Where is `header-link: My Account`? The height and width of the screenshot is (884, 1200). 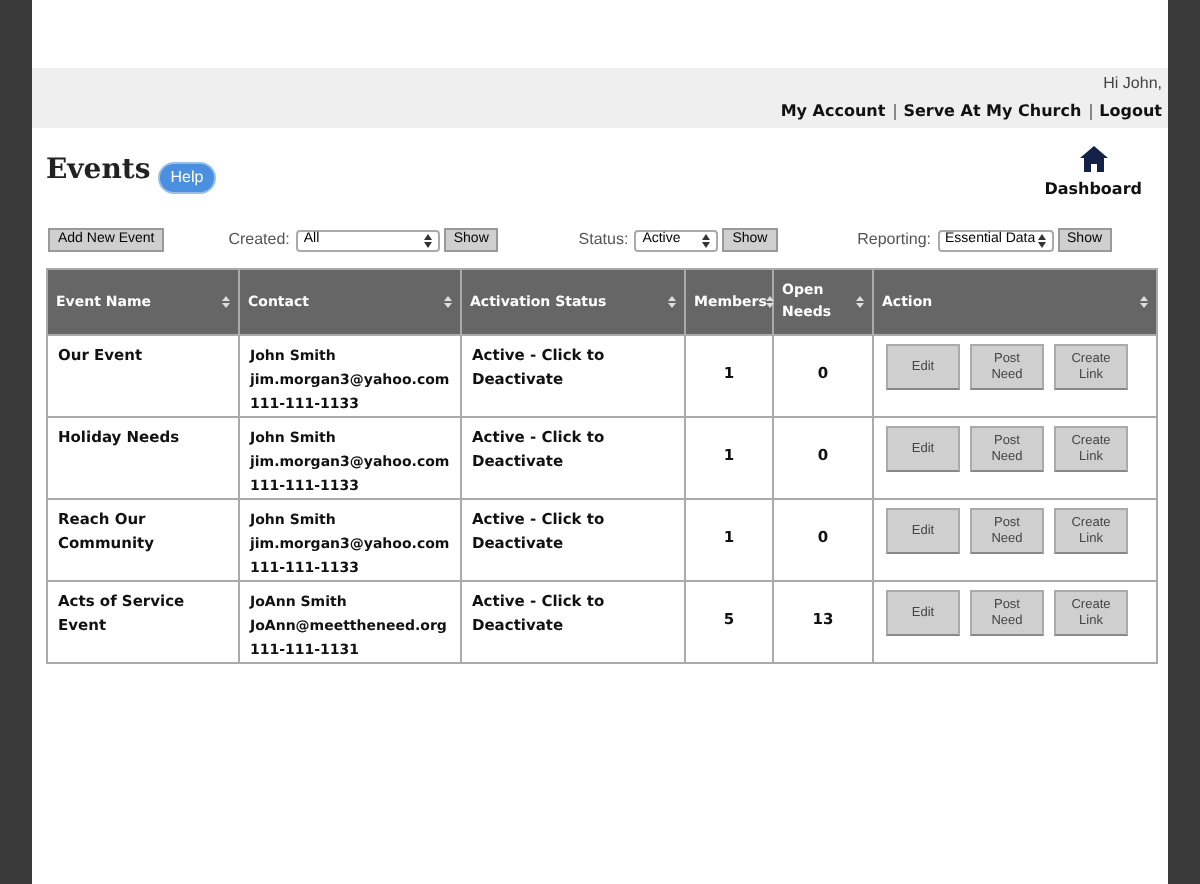 header-link: My Account is located at coordinates (833, 112).